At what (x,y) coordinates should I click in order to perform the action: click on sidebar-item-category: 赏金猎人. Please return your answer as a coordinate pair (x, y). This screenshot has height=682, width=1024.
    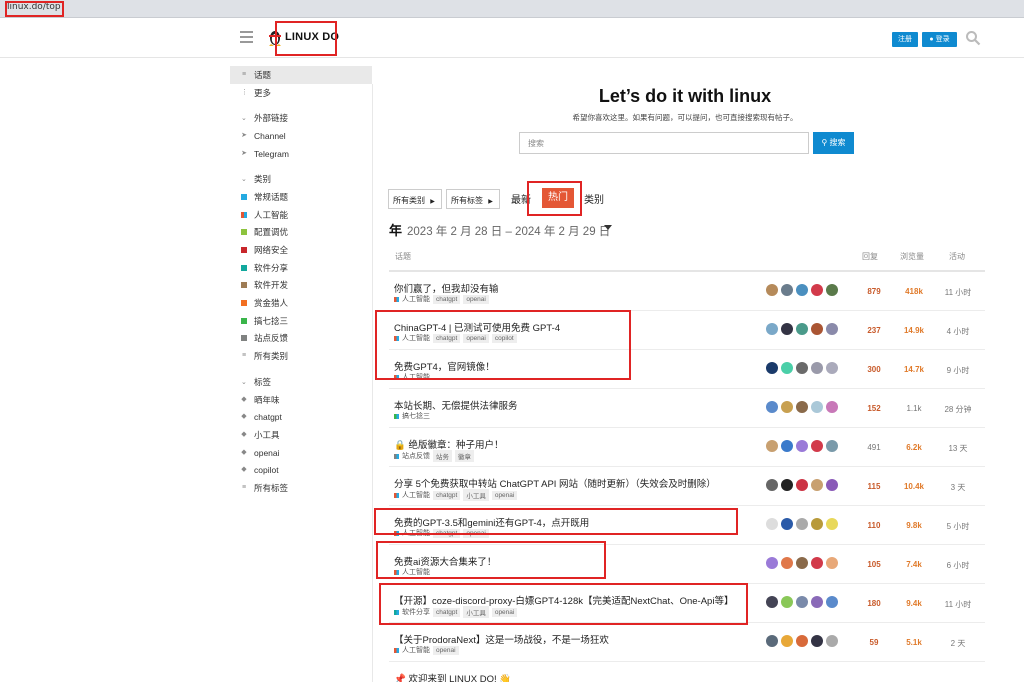
    Looking at the image, I should click on (301, 303).